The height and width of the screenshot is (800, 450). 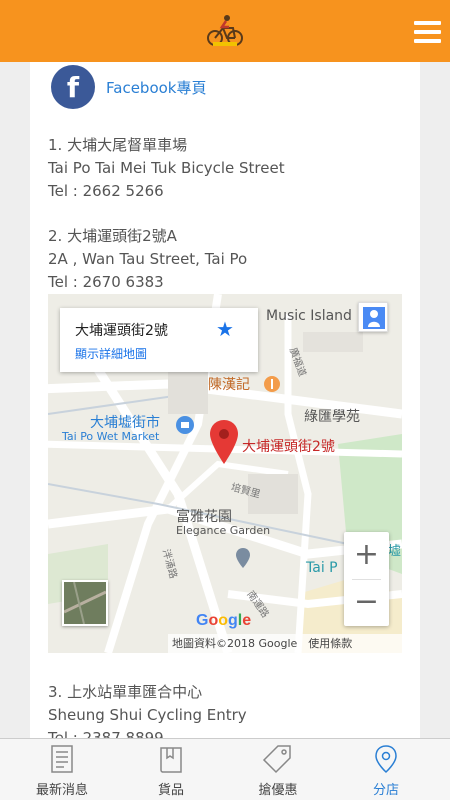 What do you see at coordinates (276, 759) in the screenshot?
I see `tag-icon` at bounding box center [276, 759].